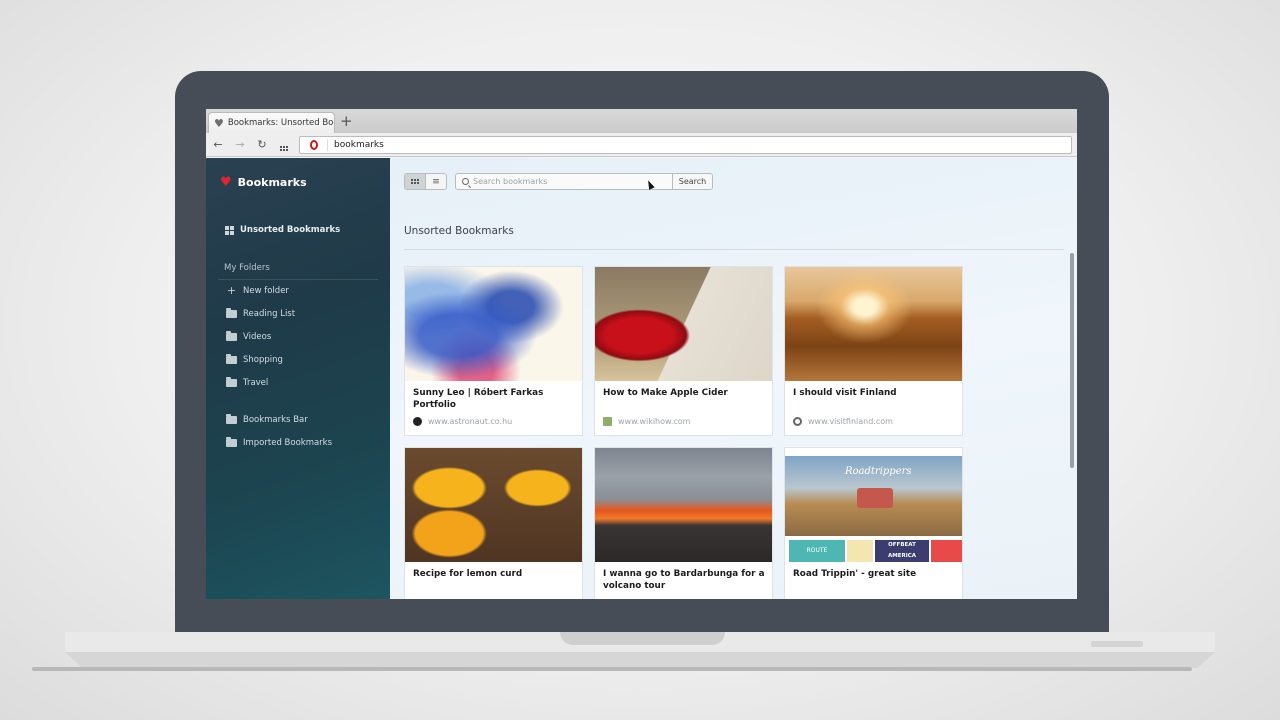  Describe the element at coordinates (314, 145) in the screenshot. I see `opera-logo-icon` at that location.